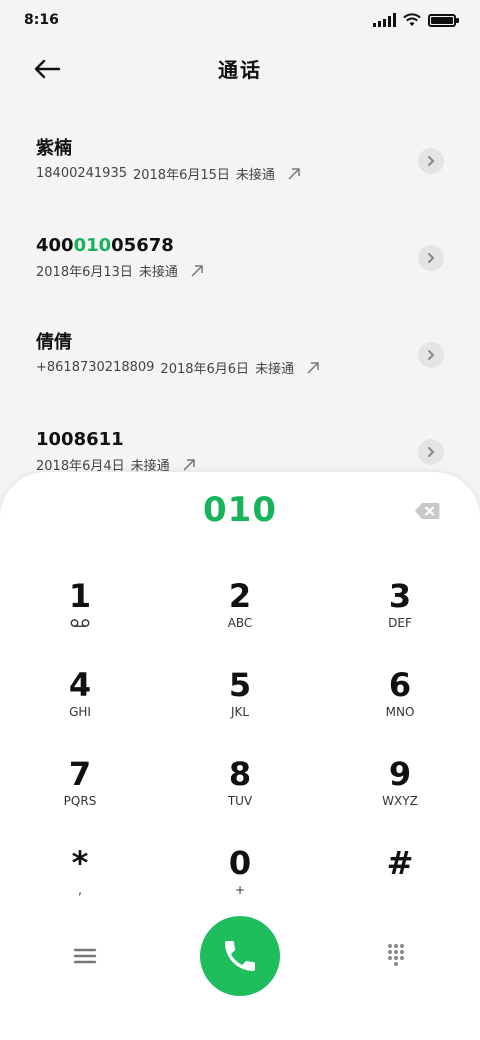  Describe the element at coordinates (400, 685) in the screenshot. I see `key-digit: 6` at that location.